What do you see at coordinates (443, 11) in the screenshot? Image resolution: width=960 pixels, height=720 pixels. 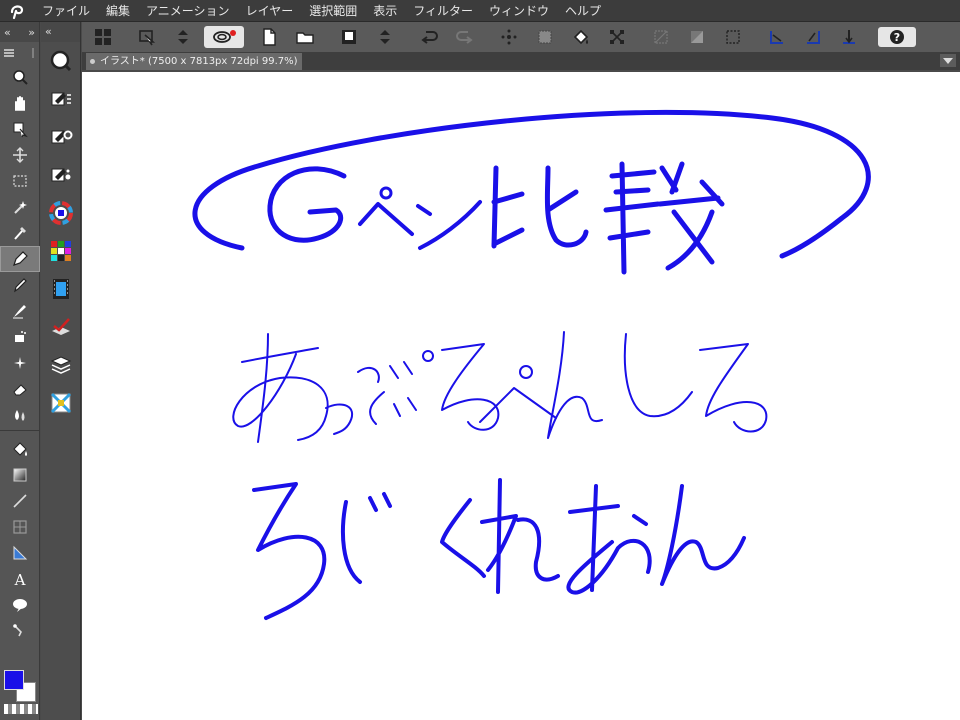 I see `menu-filter: フィルター` at bounding box center [443, 11].